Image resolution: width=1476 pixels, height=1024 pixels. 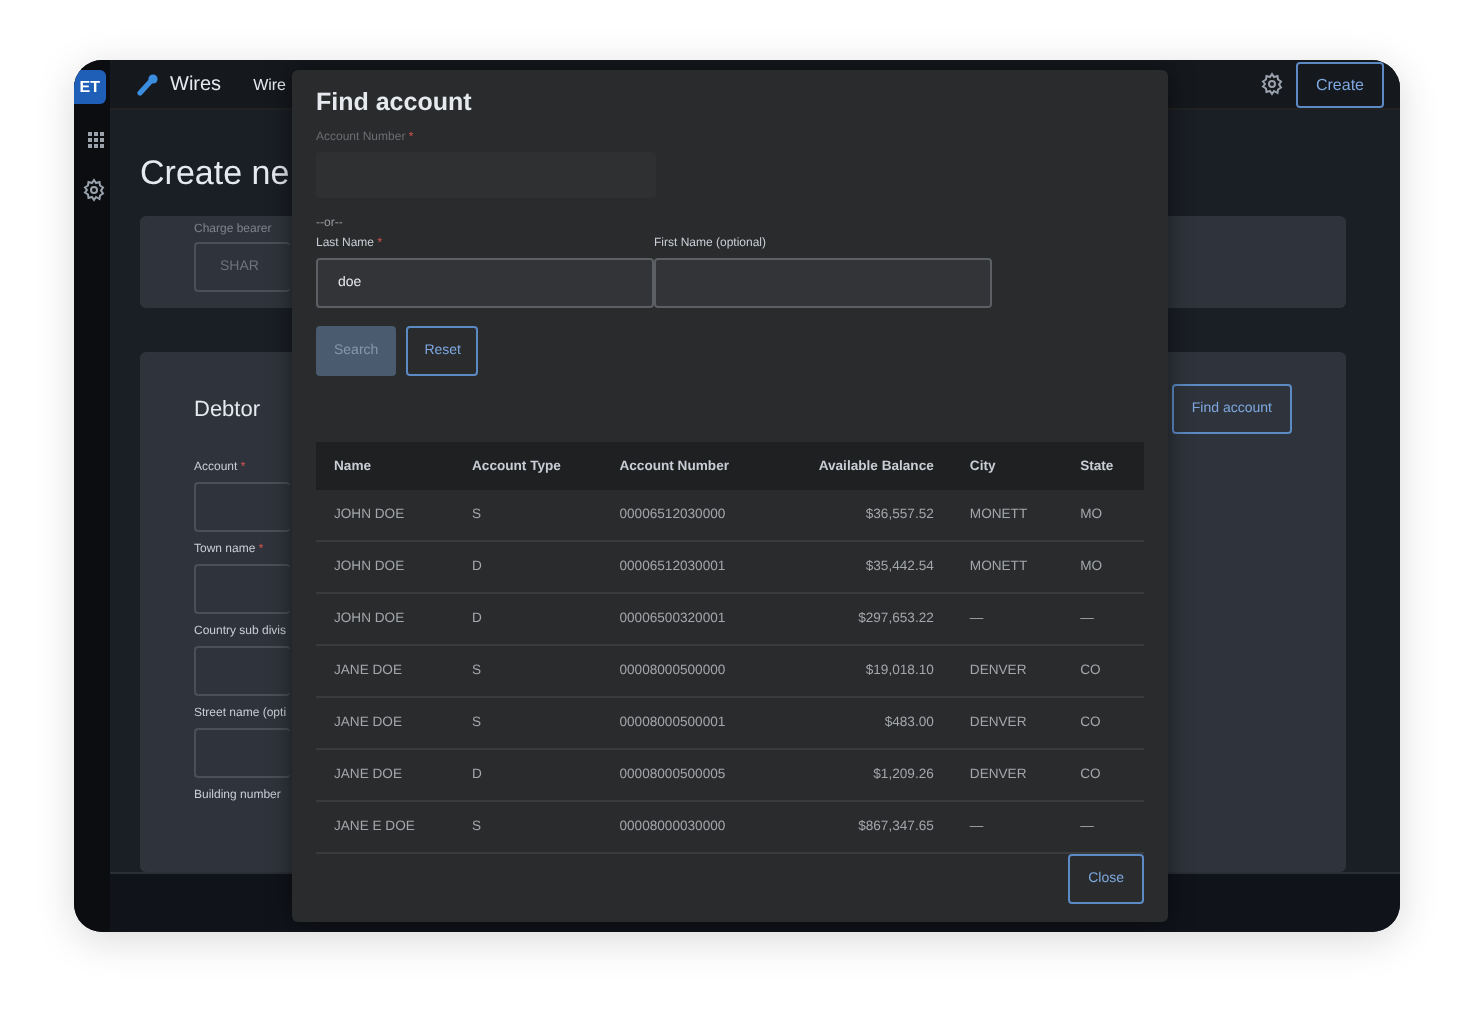 I want to click on app-badge: ET, so click(x=90, y=87).